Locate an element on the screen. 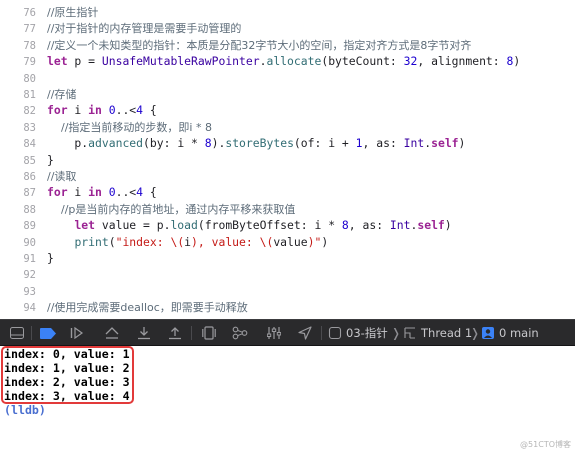  code-token: ), value: \( is located at coordinates (232, 241).